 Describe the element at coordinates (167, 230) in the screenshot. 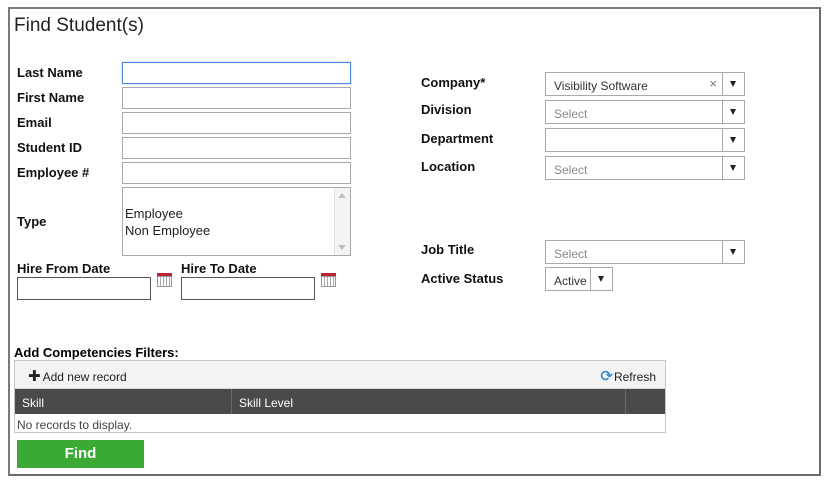

I see `type-option-non-employee: Non Employee` at that location.